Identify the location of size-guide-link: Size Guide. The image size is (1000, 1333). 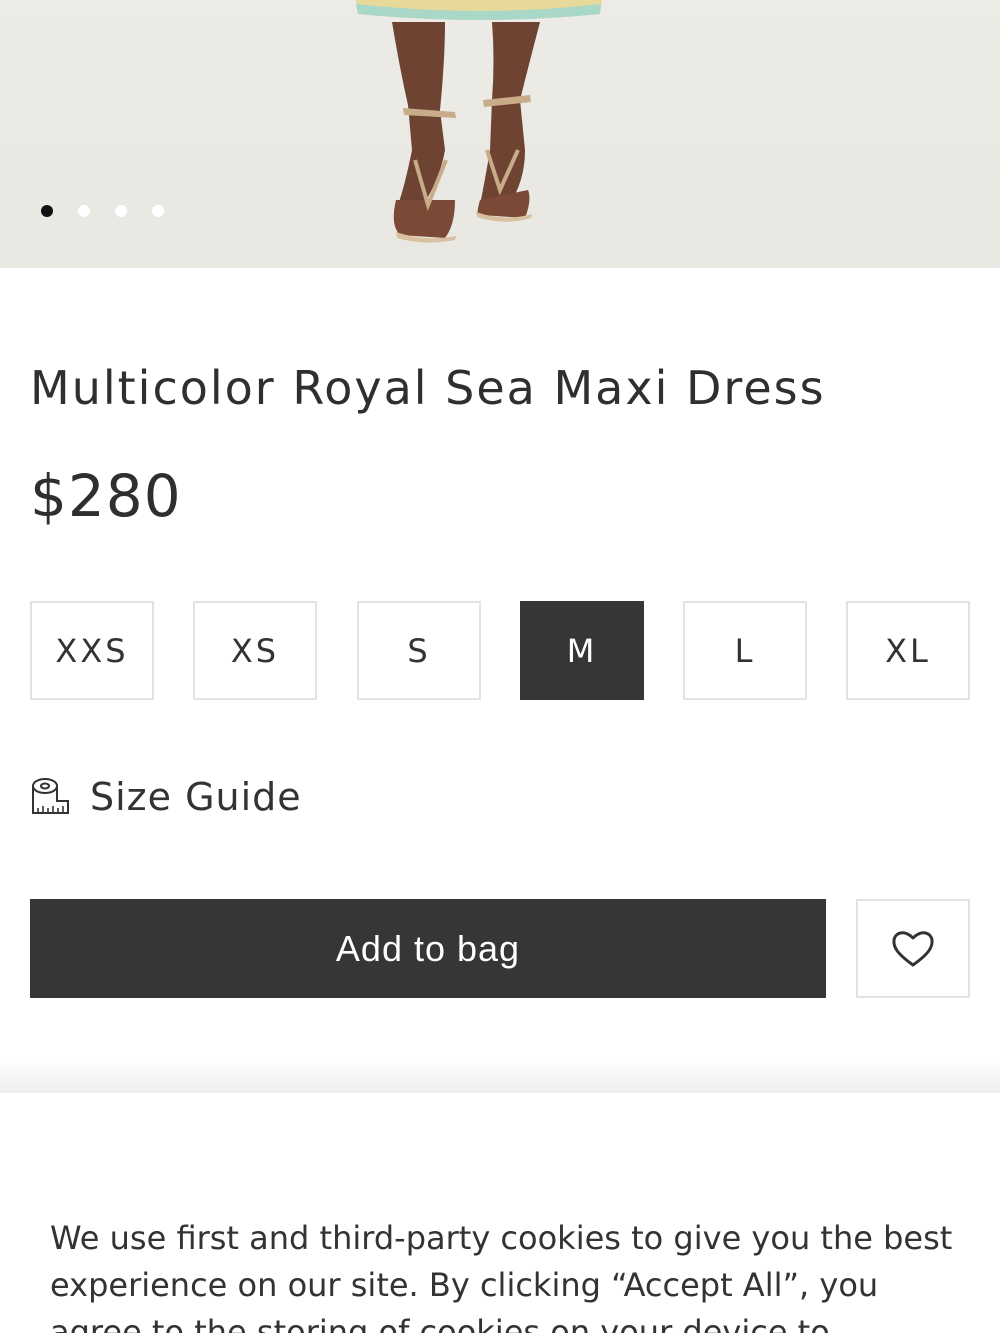
(166, 797).